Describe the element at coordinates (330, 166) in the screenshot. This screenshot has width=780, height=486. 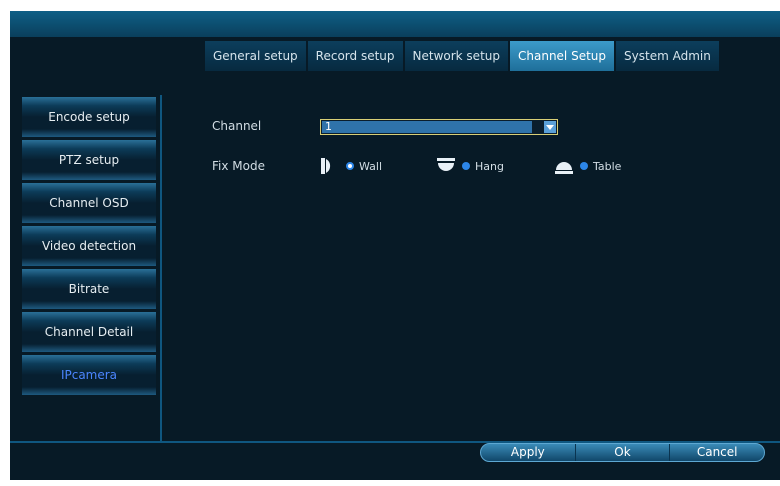
I see `wall-mount-icon` at that location.